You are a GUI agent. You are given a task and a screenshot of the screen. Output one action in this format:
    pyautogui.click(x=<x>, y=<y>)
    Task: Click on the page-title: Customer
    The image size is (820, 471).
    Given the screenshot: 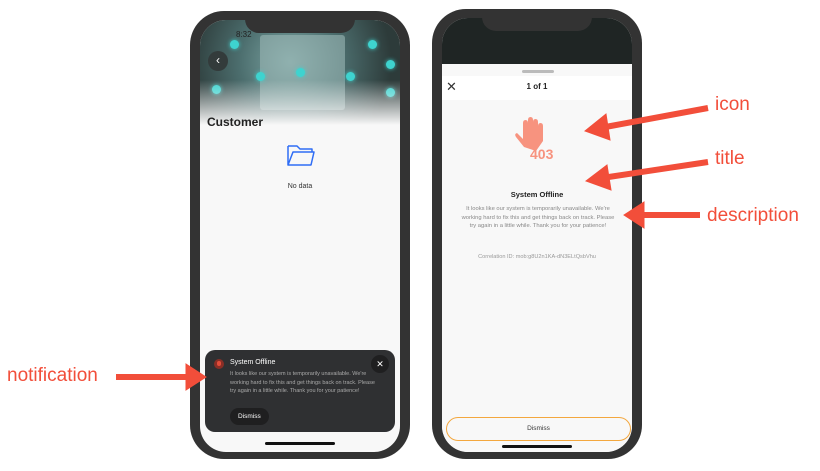 What is the action you would take?
    pyautogui.click(x=235, y=122)
    